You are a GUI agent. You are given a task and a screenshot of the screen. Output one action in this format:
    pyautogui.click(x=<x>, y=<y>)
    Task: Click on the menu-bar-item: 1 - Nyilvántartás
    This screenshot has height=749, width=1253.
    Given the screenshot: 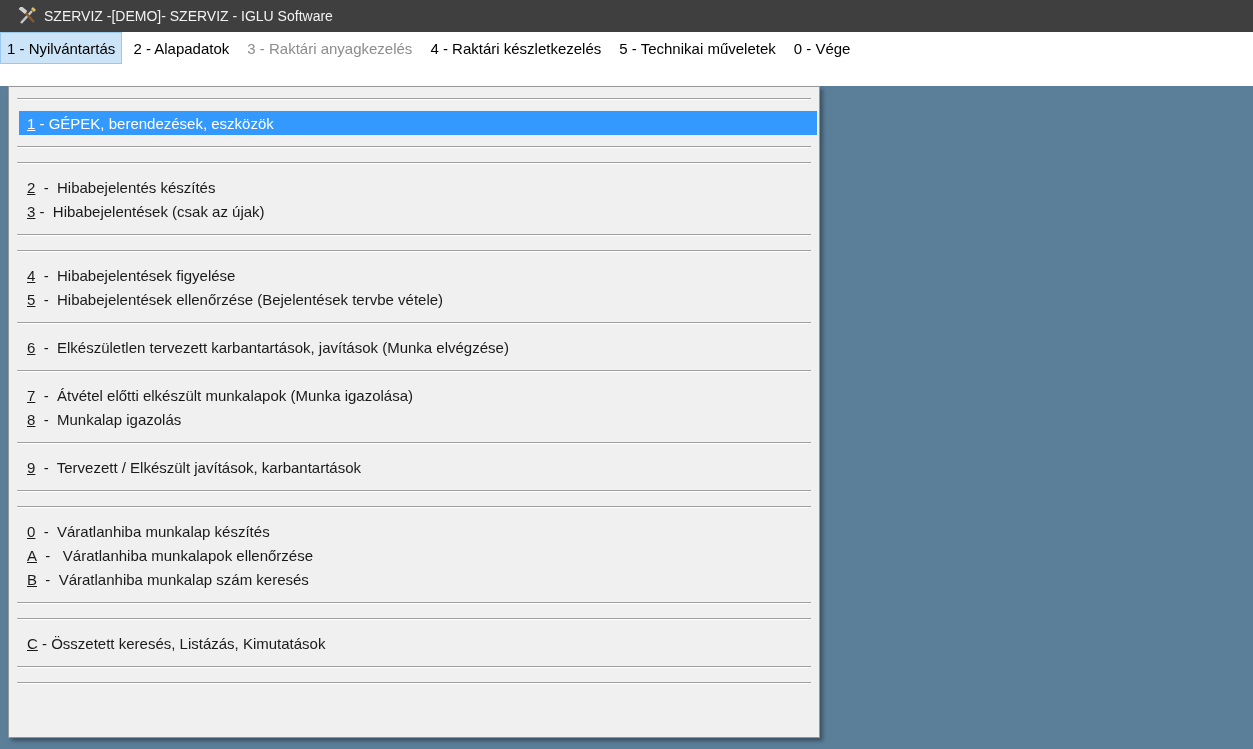 What is the action you would take?
    pyautogui.click(x=61, y=48)
    